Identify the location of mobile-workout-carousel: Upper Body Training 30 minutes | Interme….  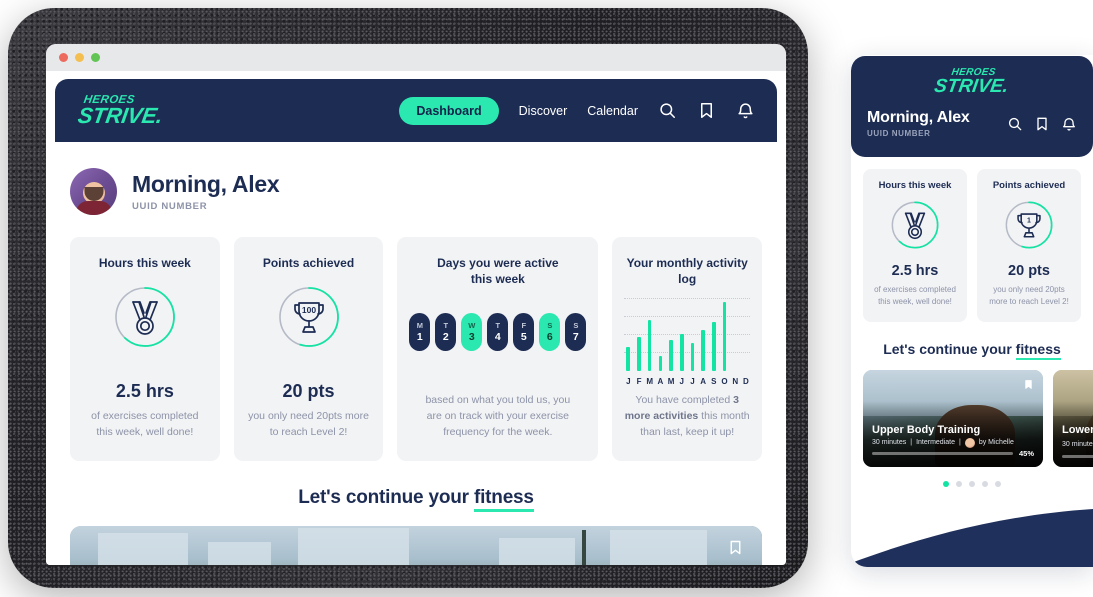
(972, 412).